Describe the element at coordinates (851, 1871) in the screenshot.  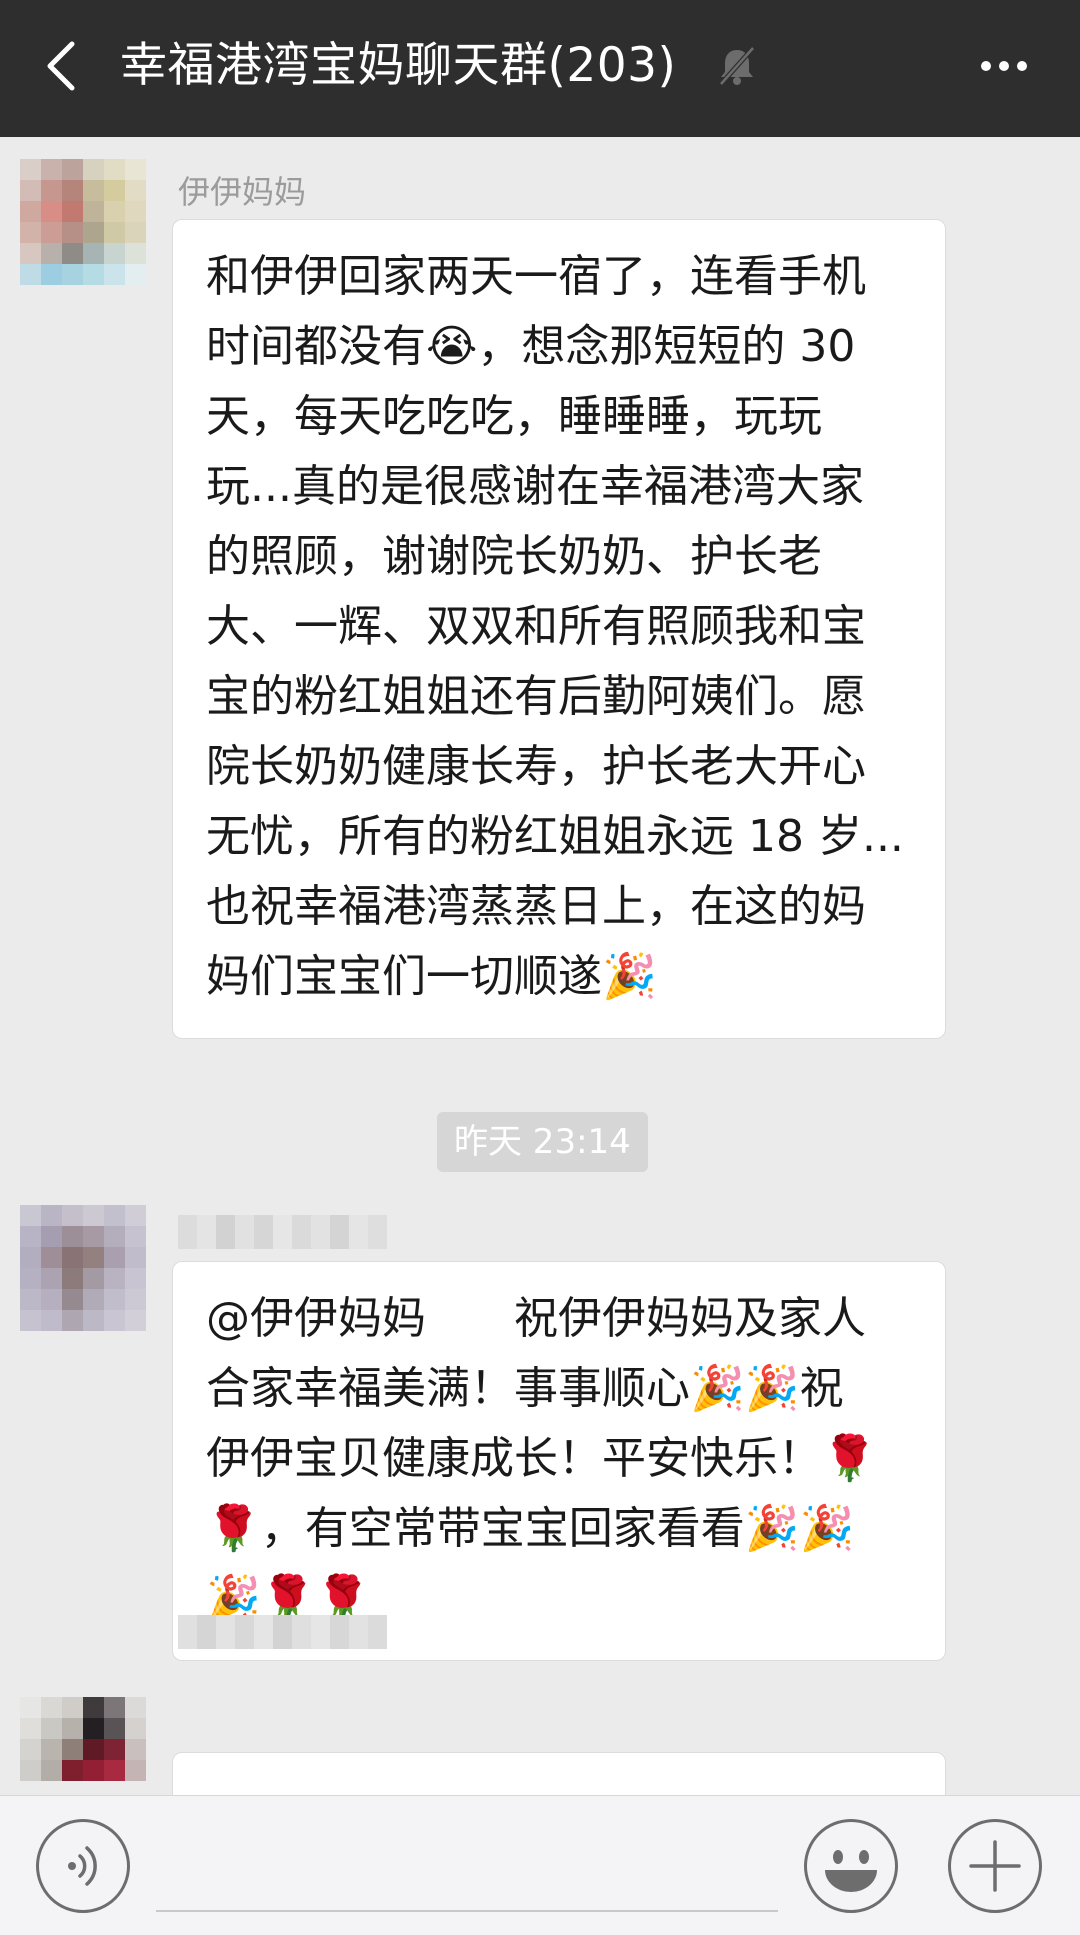
I see `emoji-face-icon` at that location.